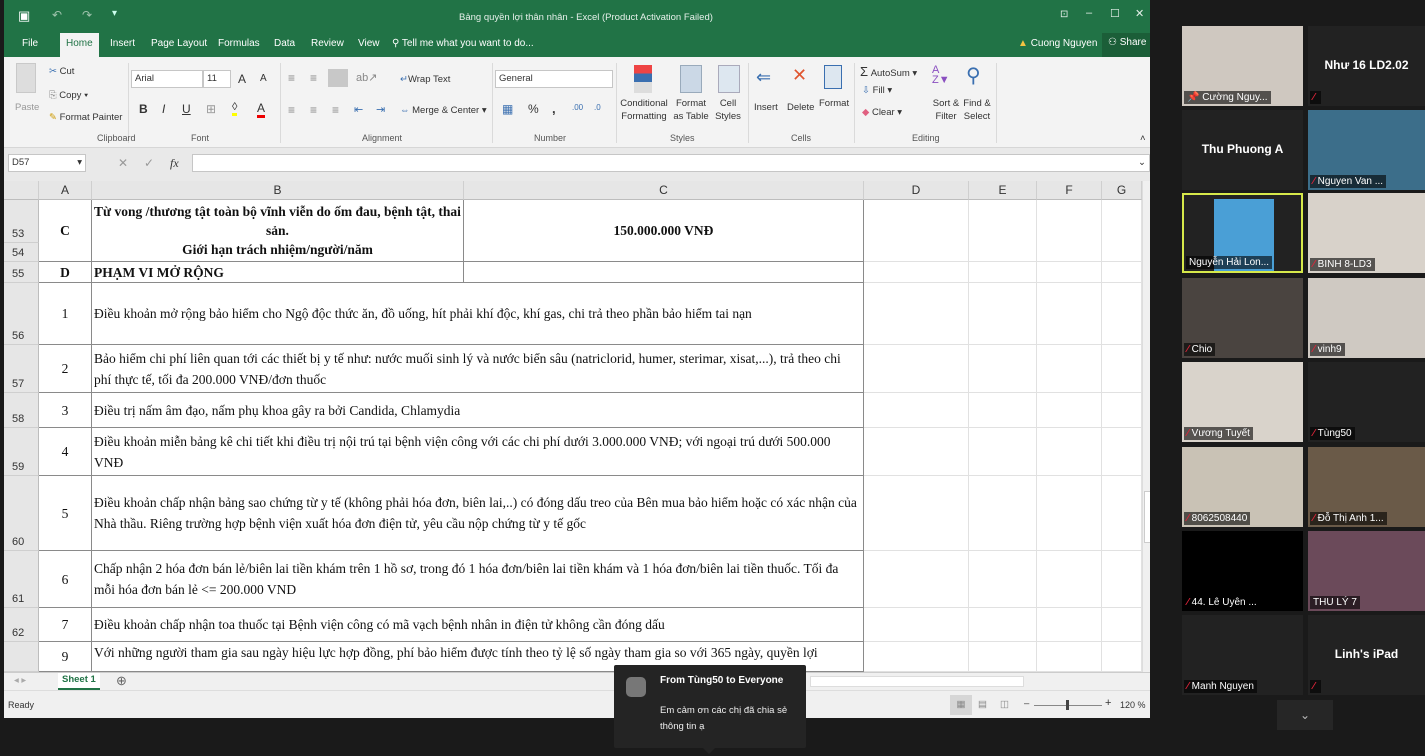  I want to click on row-header: 57, so click(21, 369).